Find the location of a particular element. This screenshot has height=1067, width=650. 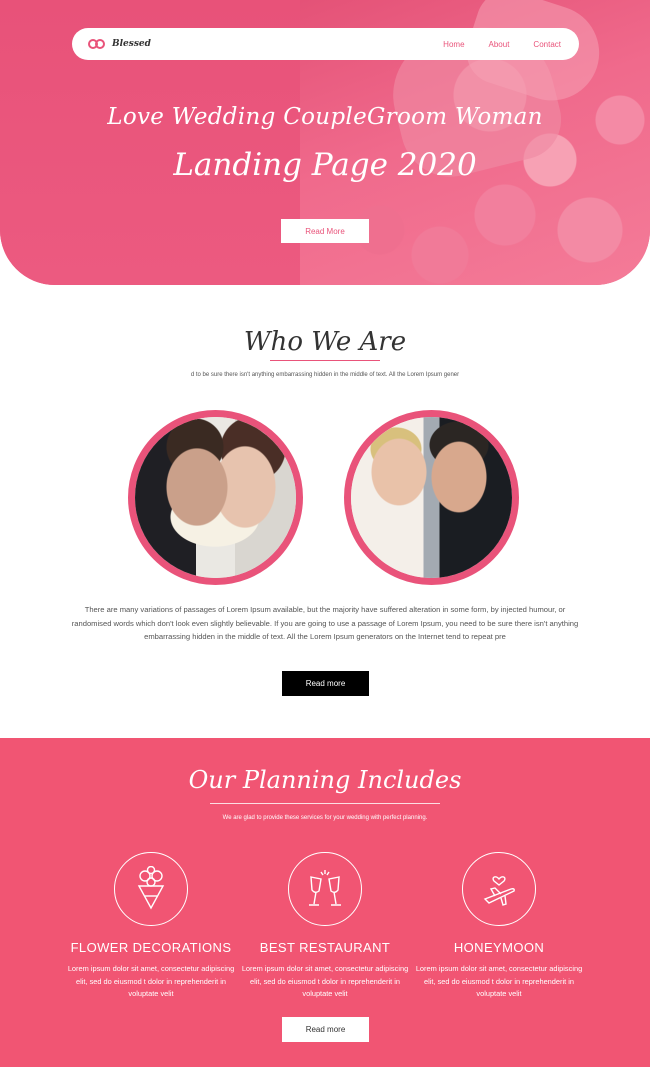

logo: Blessed is located at coordinates (119, 44).